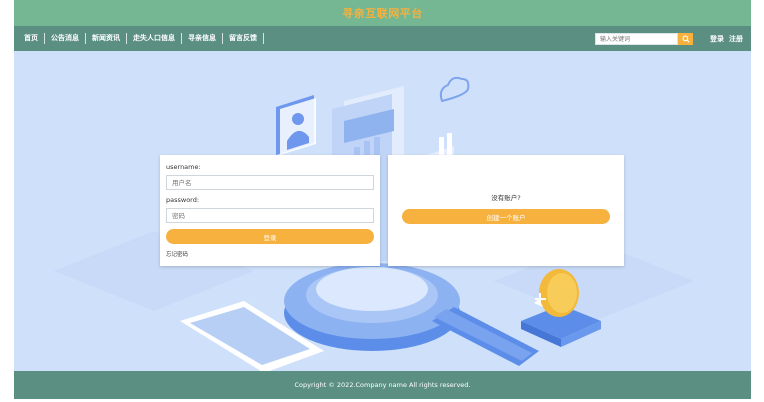 This screenshot has width=764, height=402. Describe the element at coordinates (202, 38) in the screenshot. I see `nav-item-family-search: 寻亲信息` at that location.